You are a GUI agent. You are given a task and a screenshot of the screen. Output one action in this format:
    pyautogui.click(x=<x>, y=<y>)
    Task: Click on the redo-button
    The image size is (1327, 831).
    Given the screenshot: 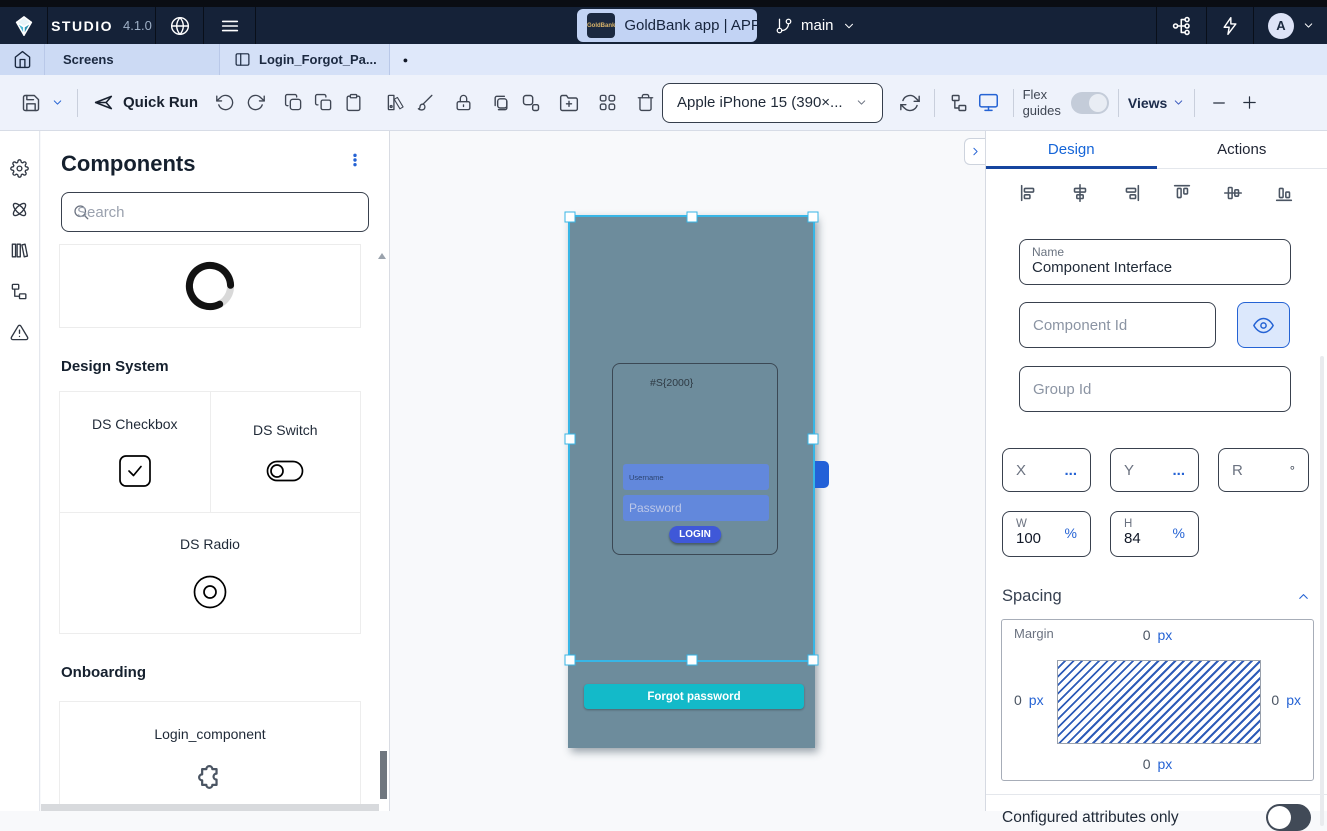 What is the action you would take?
    pyautogui.click(x=255, y=103)
    